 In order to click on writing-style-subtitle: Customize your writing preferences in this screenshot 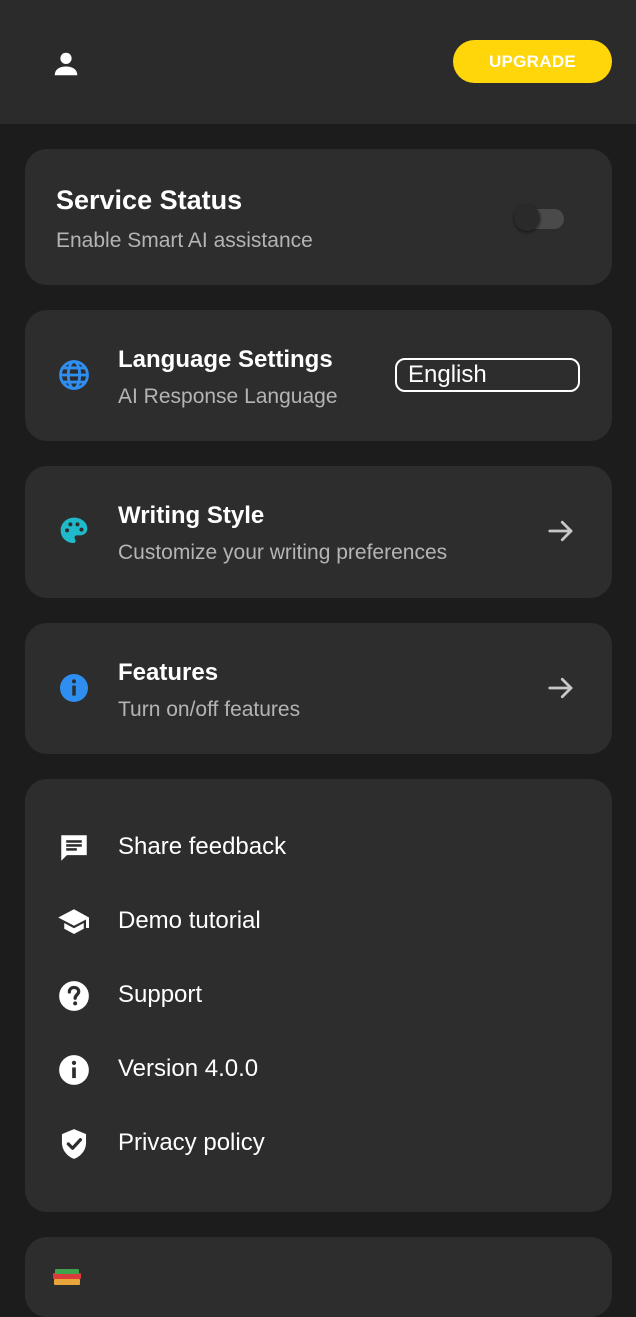, I will do `click(283, 552)`.